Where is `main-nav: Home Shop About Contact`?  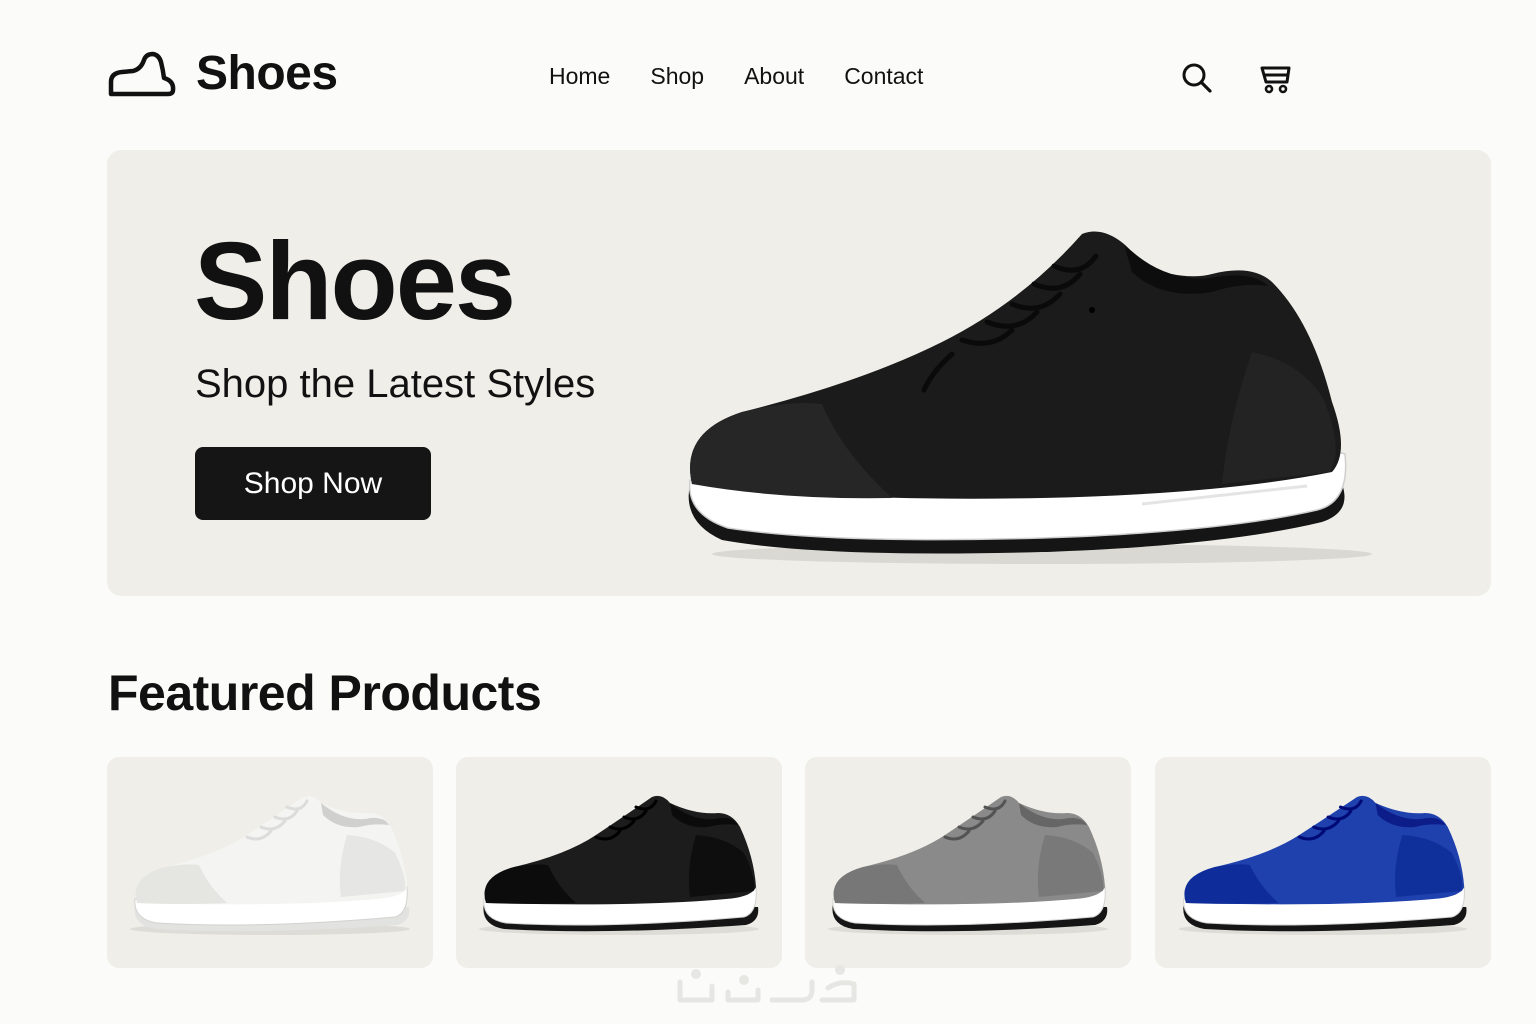
main-nav: Home Shop About Contact is located at coordinates (736, 76).